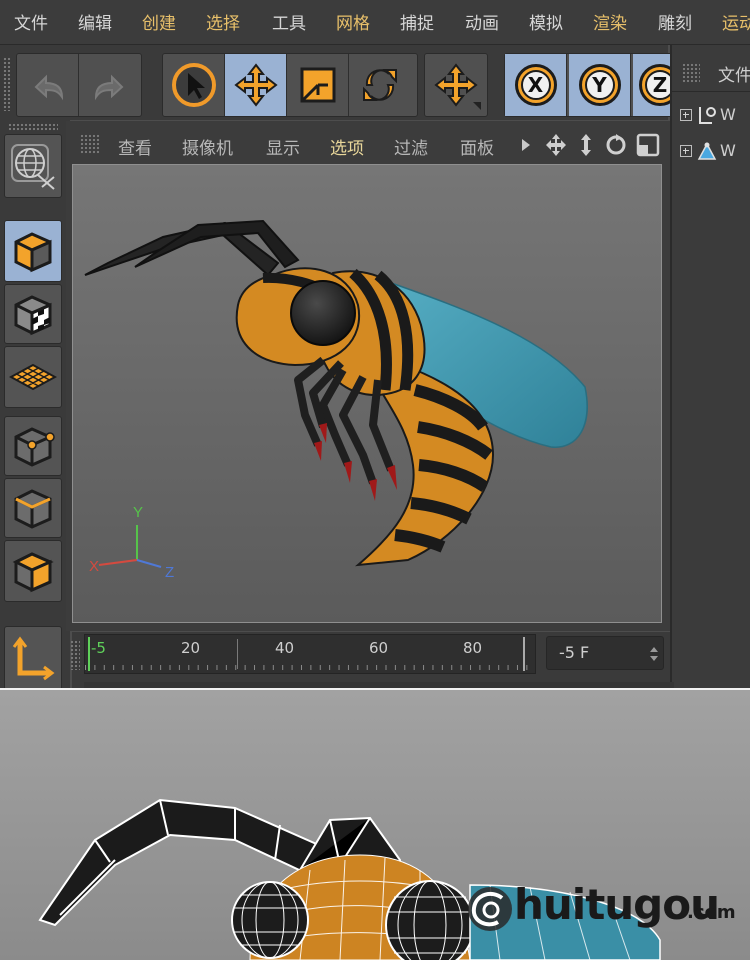 The height and width of the screenshot is (960, 750). Describe the element at coordinates (94, 566) in the screenshot. I see `gizmo-x-label: X` at that location.